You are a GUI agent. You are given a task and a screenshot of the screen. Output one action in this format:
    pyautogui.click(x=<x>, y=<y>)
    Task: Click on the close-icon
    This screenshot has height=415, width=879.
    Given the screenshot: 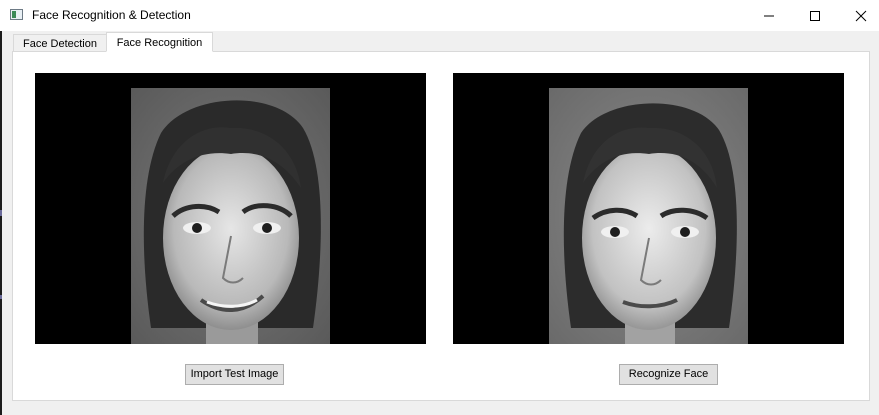 What is the action you would take?
    pyautogui.click(x=861, y=16)
    